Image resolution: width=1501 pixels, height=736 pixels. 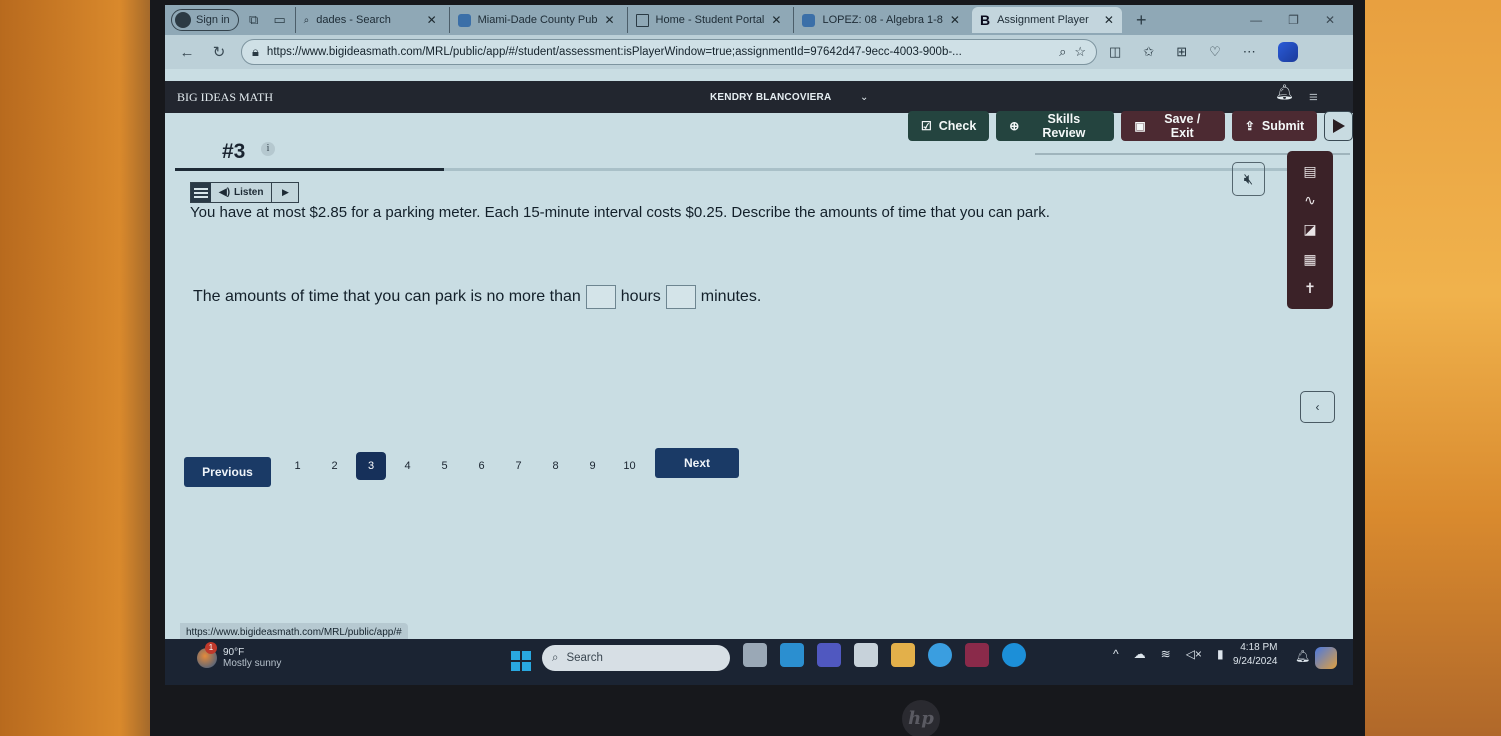 What do you see at coordinates (280, 20) in the screenshot?
I see `tab-actions-icon: ▭` at bounding box center [280, 20].